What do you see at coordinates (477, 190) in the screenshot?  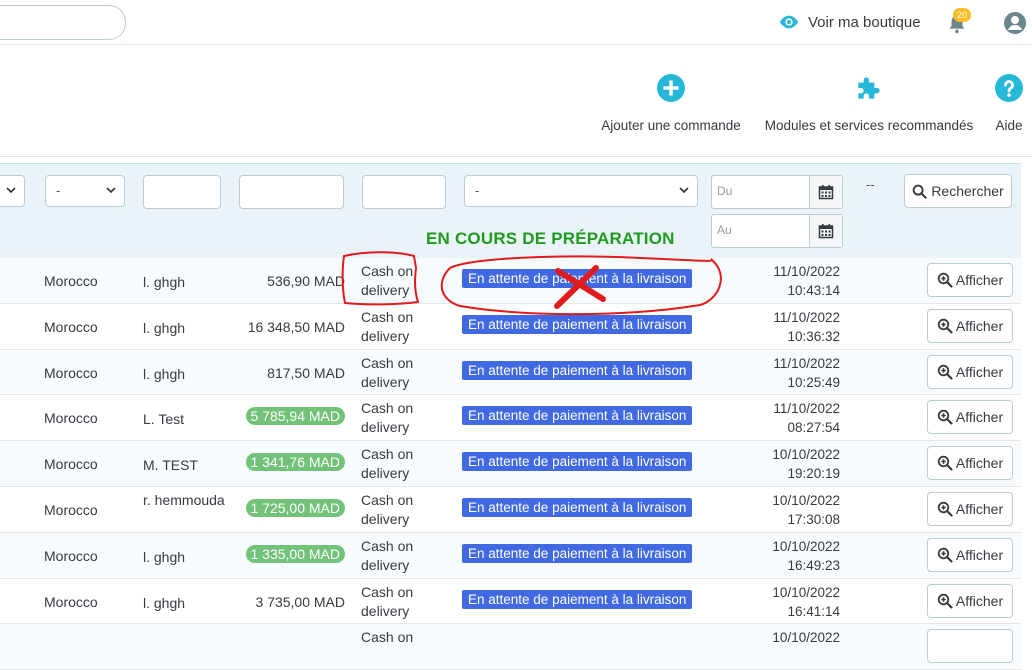 I see `status-filter-value: -` at bounding box center [477, 190].